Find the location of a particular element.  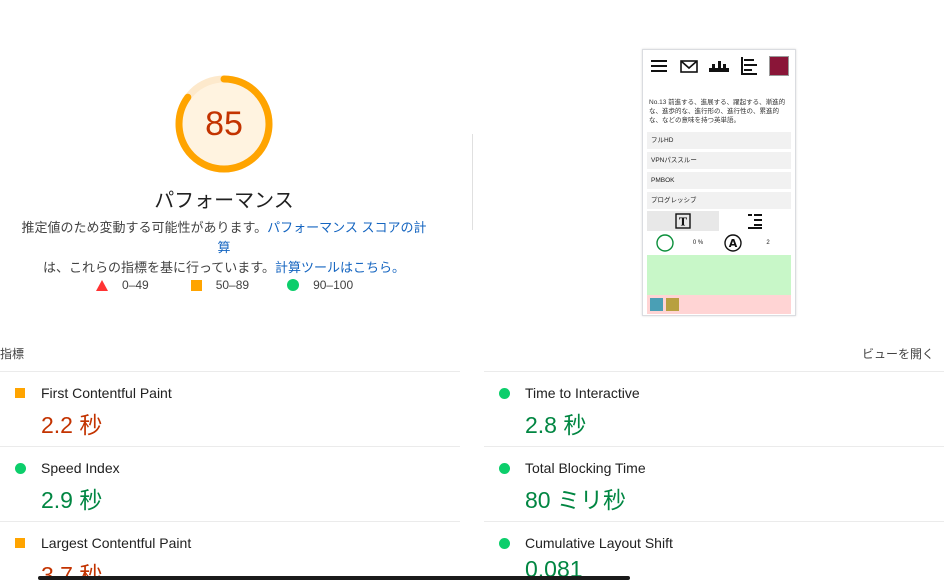

horizontal-scrollbar is located at coordinates (334, 578).